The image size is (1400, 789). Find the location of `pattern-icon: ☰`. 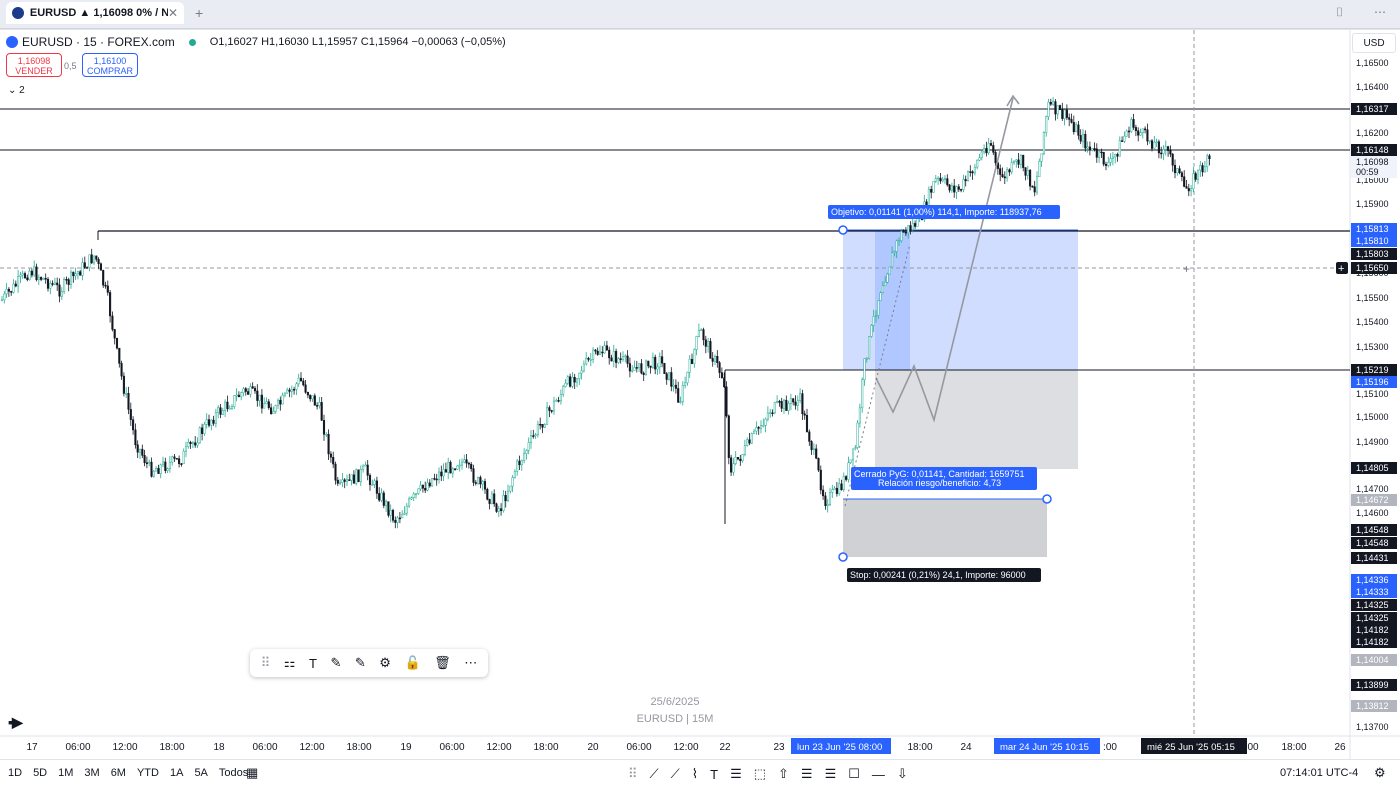

pattern-icon: ☰ is located at coordinates (736, 774).